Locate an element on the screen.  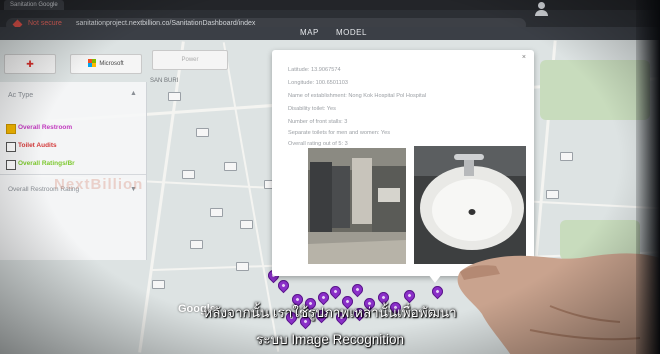
checkbox-overall-restroom is located at coordinates (11, 129).